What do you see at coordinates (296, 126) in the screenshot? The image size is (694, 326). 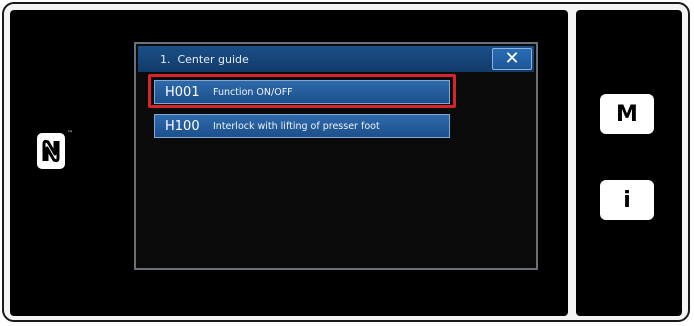 I see `item-label: Interlock with lifting of presser foot` at bounding box center [296, 126].